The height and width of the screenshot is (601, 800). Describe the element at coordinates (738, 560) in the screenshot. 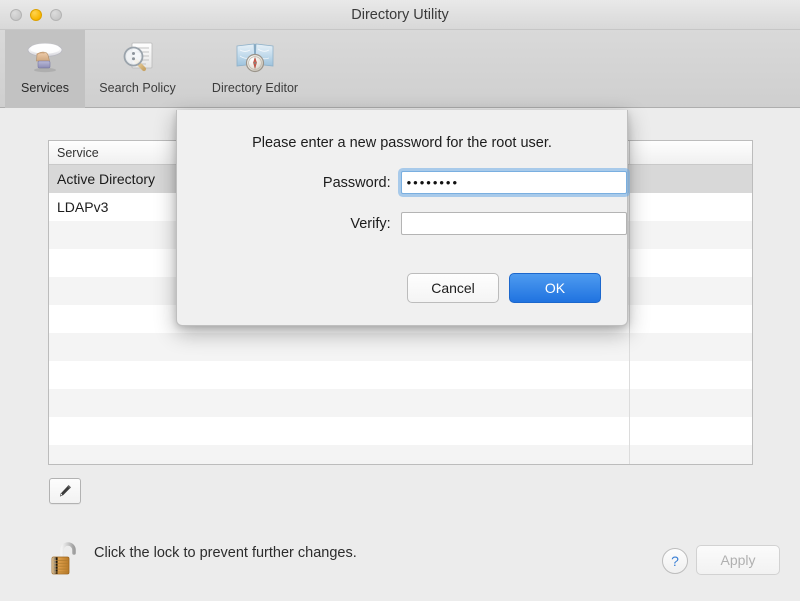

I see `apply-button: Apply` at that location.